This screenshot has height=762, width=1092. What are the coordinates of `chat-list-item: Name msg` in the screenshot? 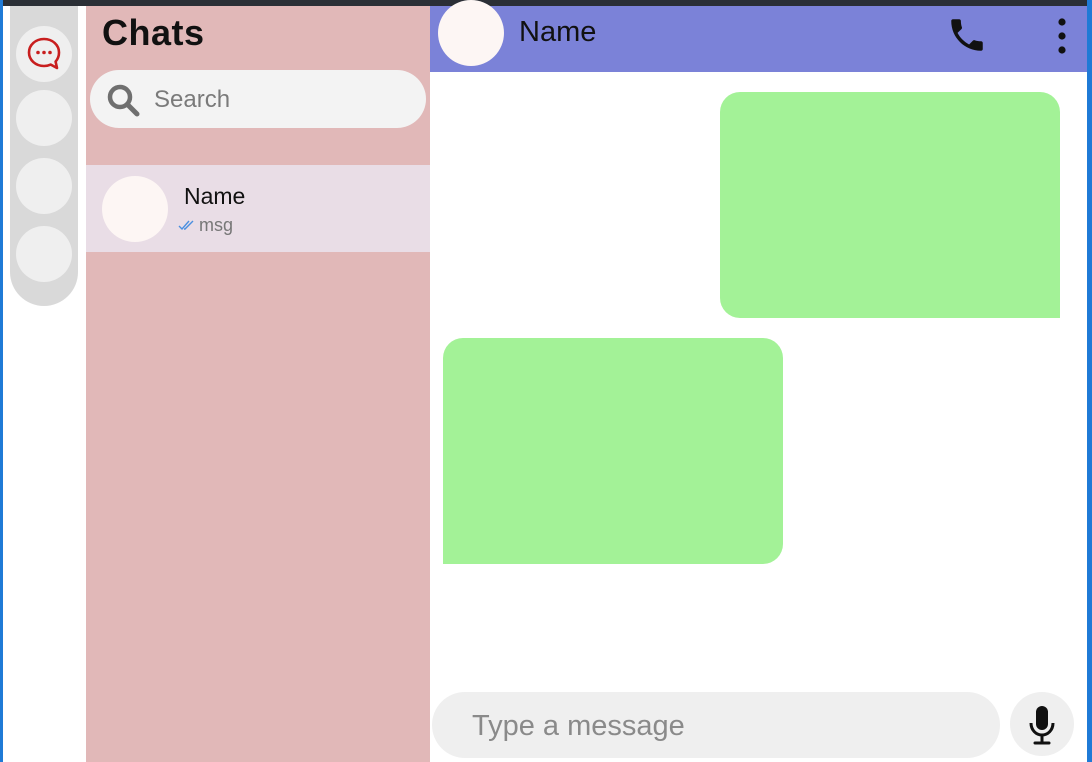 It's located at (258, 208).